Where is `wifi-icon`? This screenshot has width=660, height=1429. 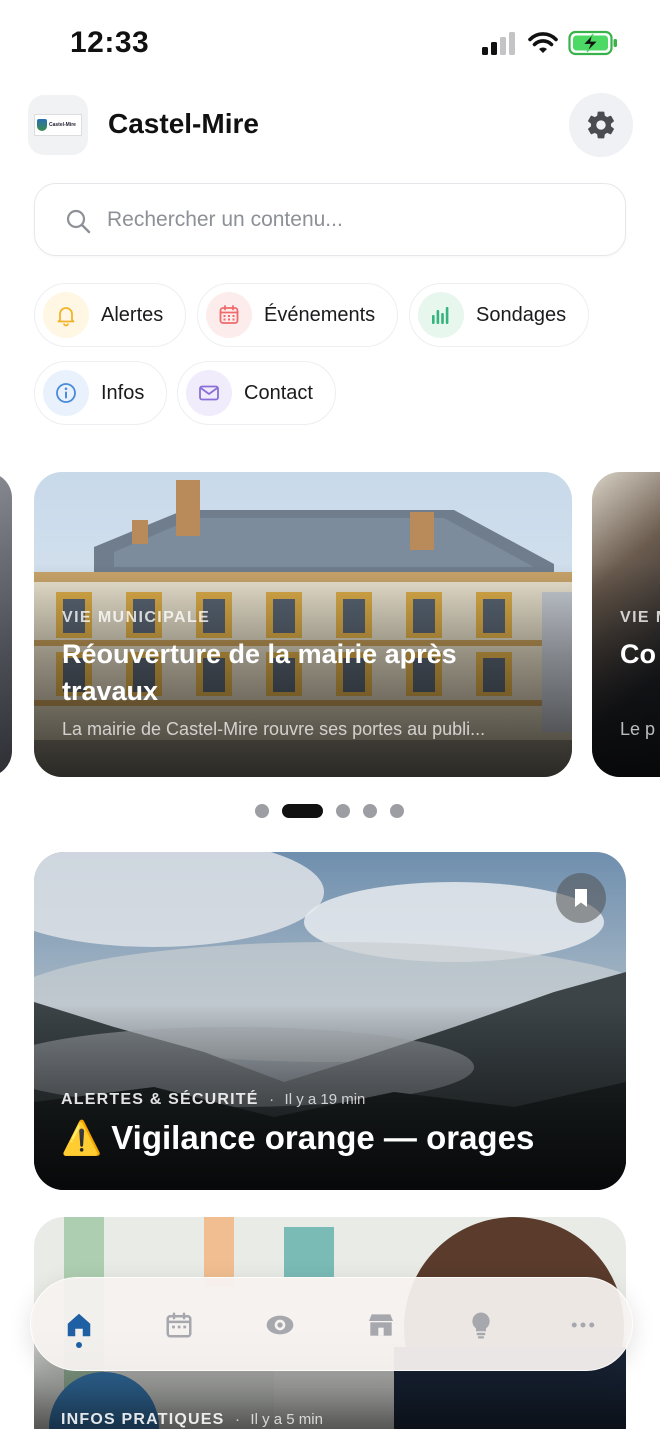 wifi-icon is located at coordinates (543, 42).